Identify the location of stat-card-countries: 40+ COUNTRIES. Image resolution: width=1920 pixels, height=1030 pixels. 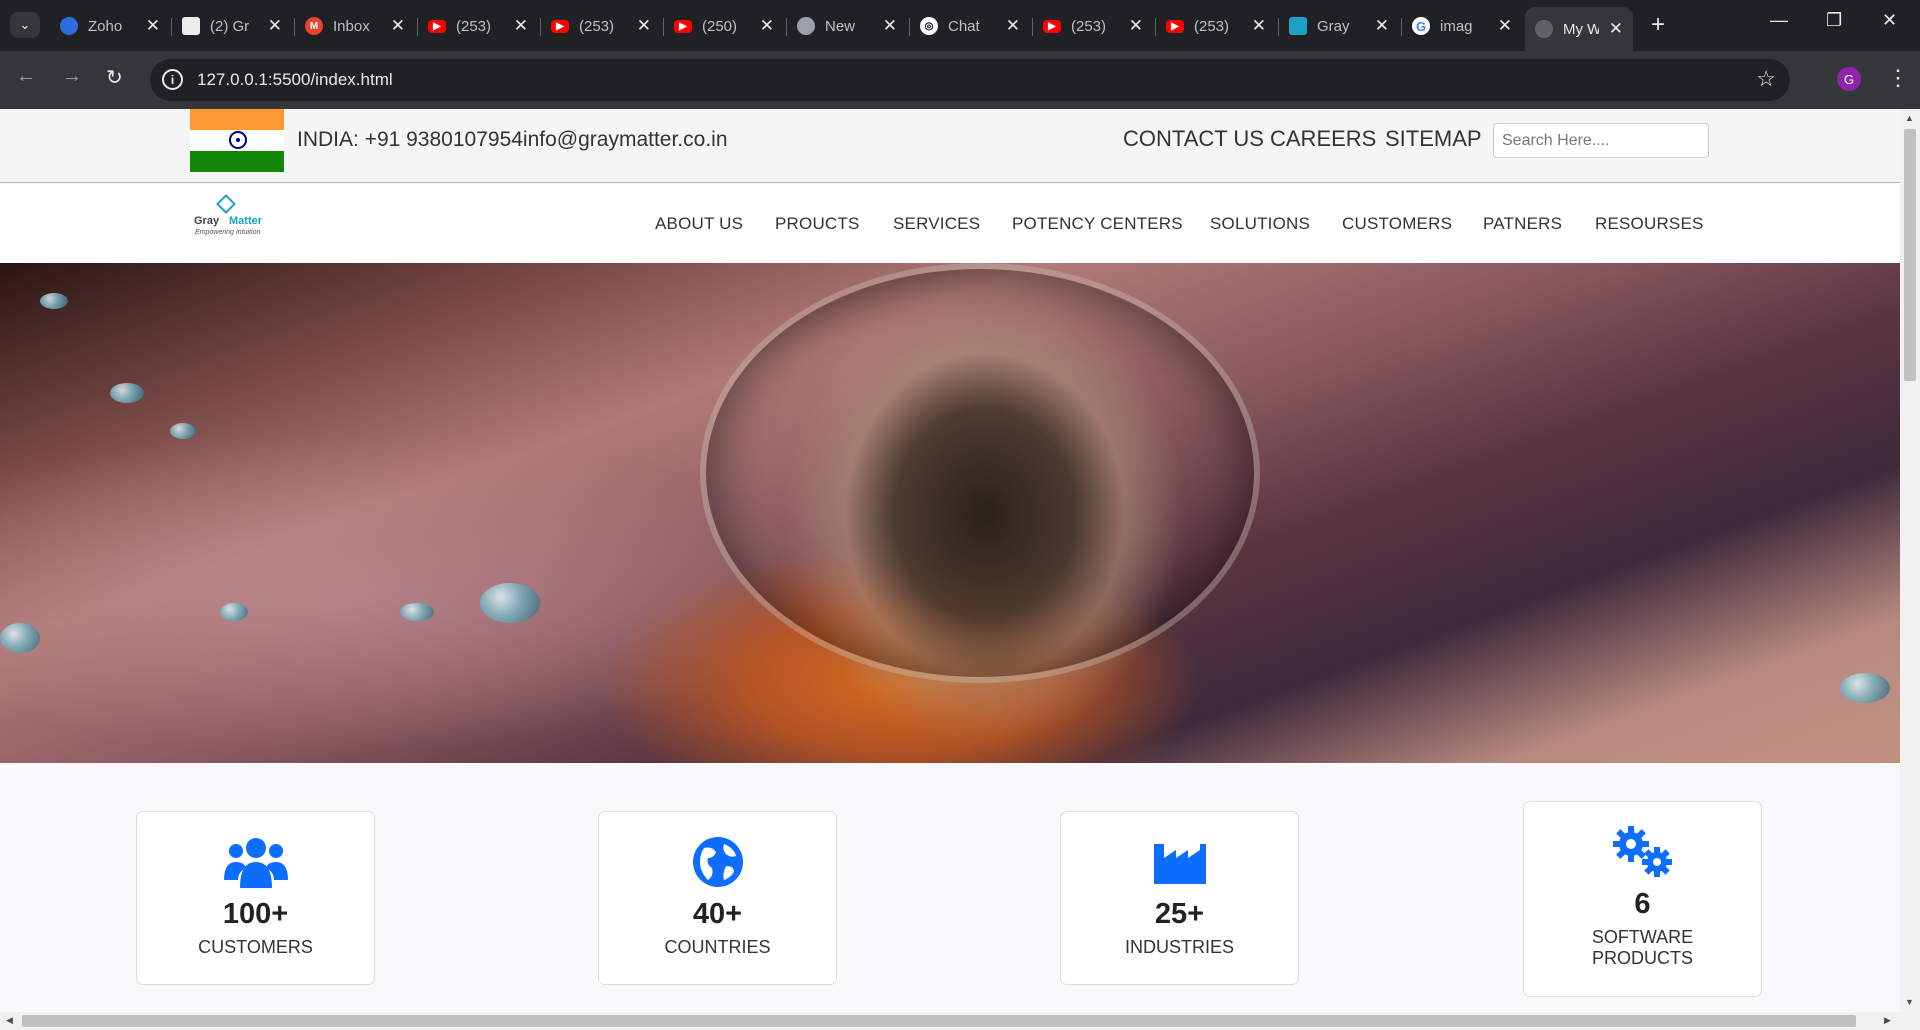
(717, 898).